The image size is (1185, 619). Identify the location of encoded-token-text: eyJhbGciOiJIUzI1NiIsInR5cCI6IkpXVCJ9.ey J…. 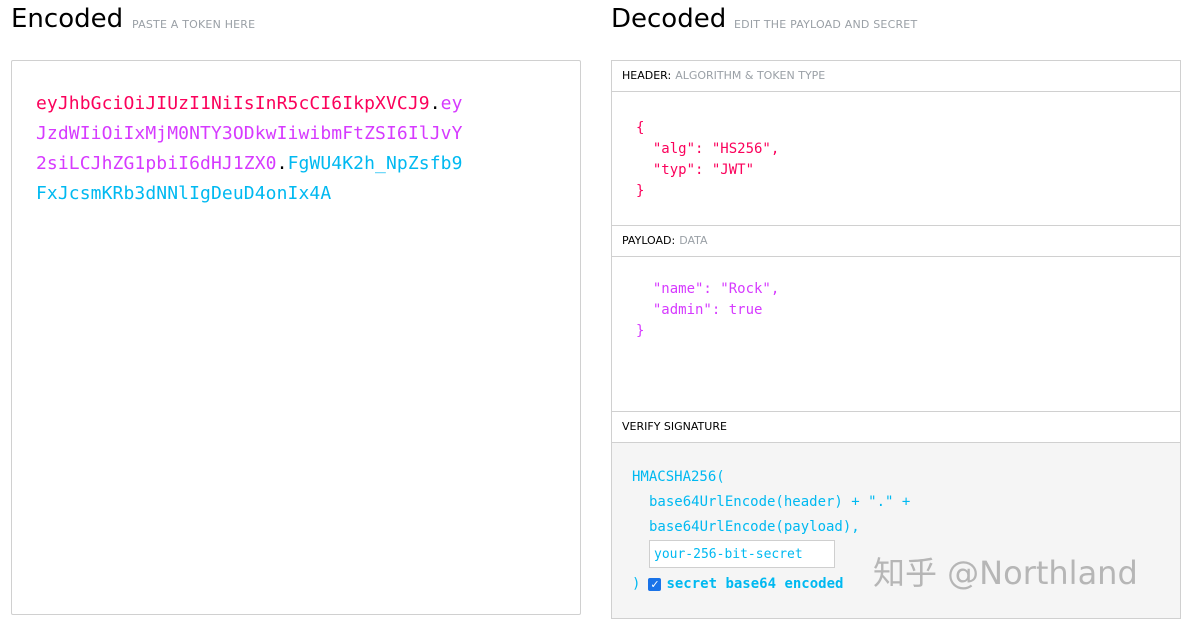
(286, 149).